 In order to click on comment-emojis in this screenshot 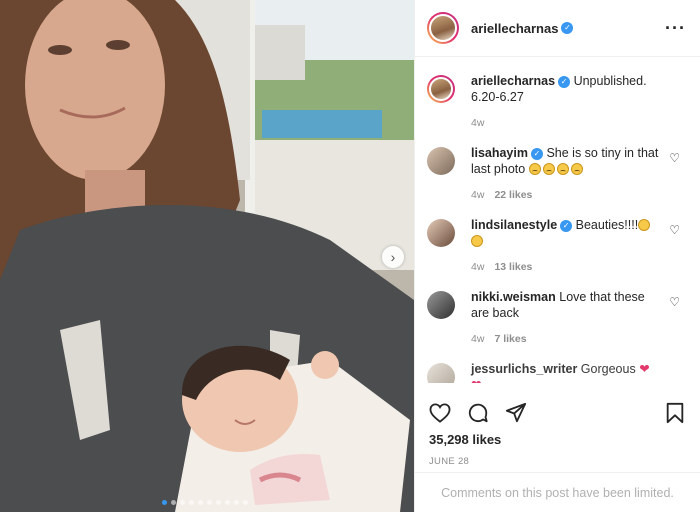, I will do `click(556, 169)`.